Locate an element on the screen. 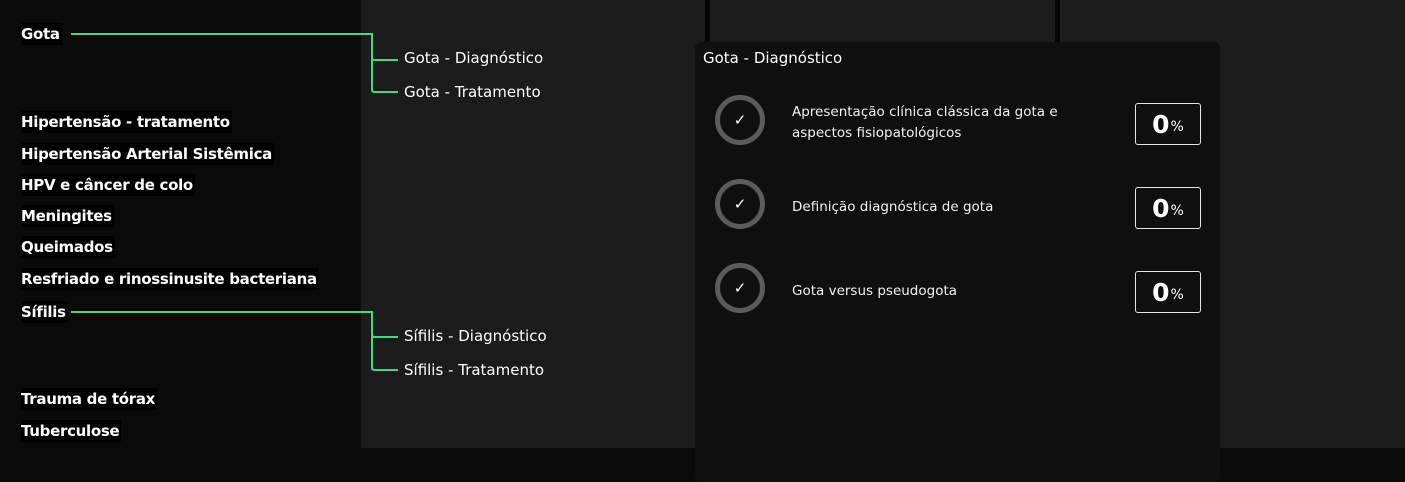 Image resolution: width=1405 pixels, height=482 pixels. topic-hipertensao-tratamento: Hipertensão - tratamento is located at coordinates (126, 122).